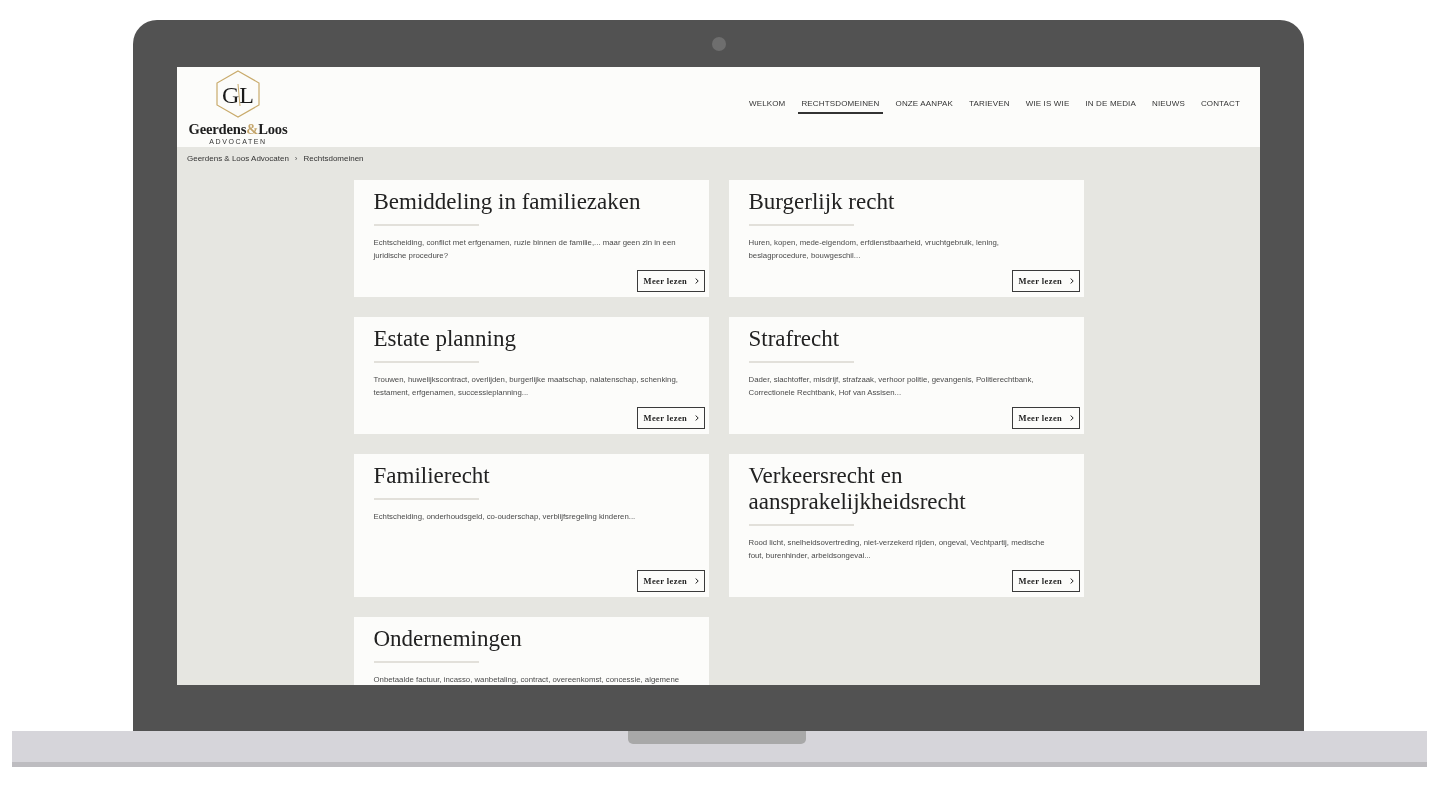  Describe the element at coordinates (924, 105) in the screenshot. I see `nav-link: ONZE AANPAK` at that location.